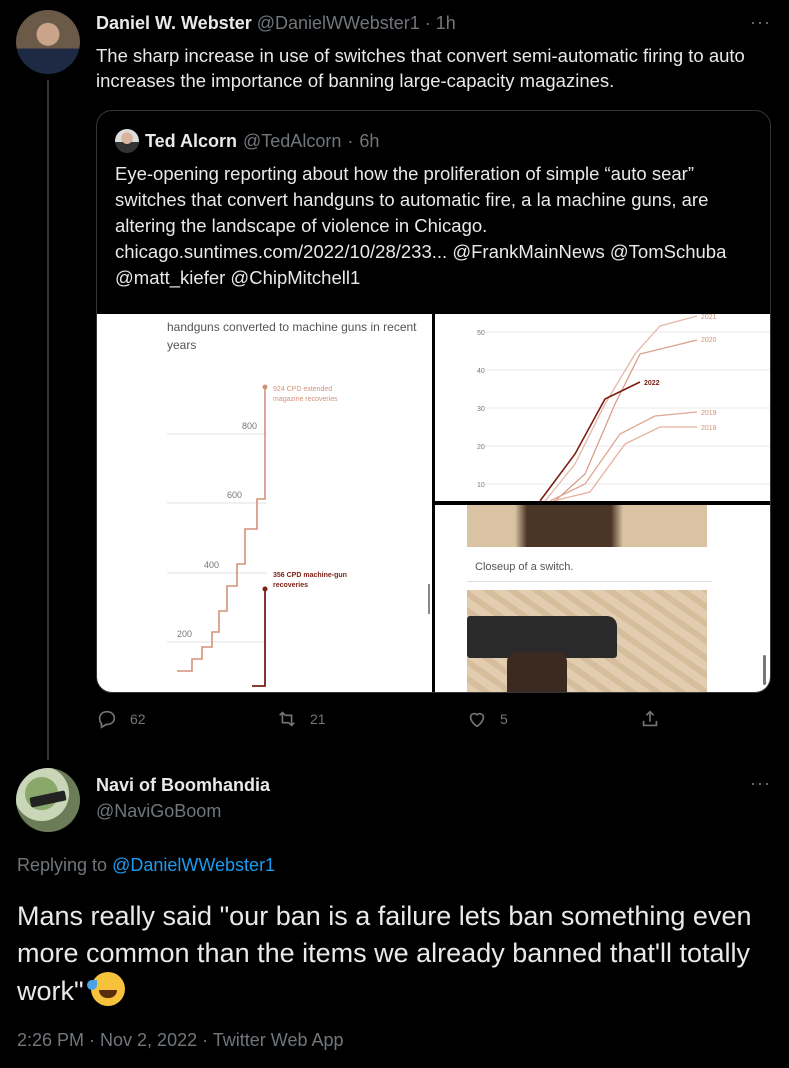 The height and width of the screenshot is (1068, 789). Describe the element at coordinates (174, 23) in the screenshot. I see `author-name: Daniel W. Webster` at that location.